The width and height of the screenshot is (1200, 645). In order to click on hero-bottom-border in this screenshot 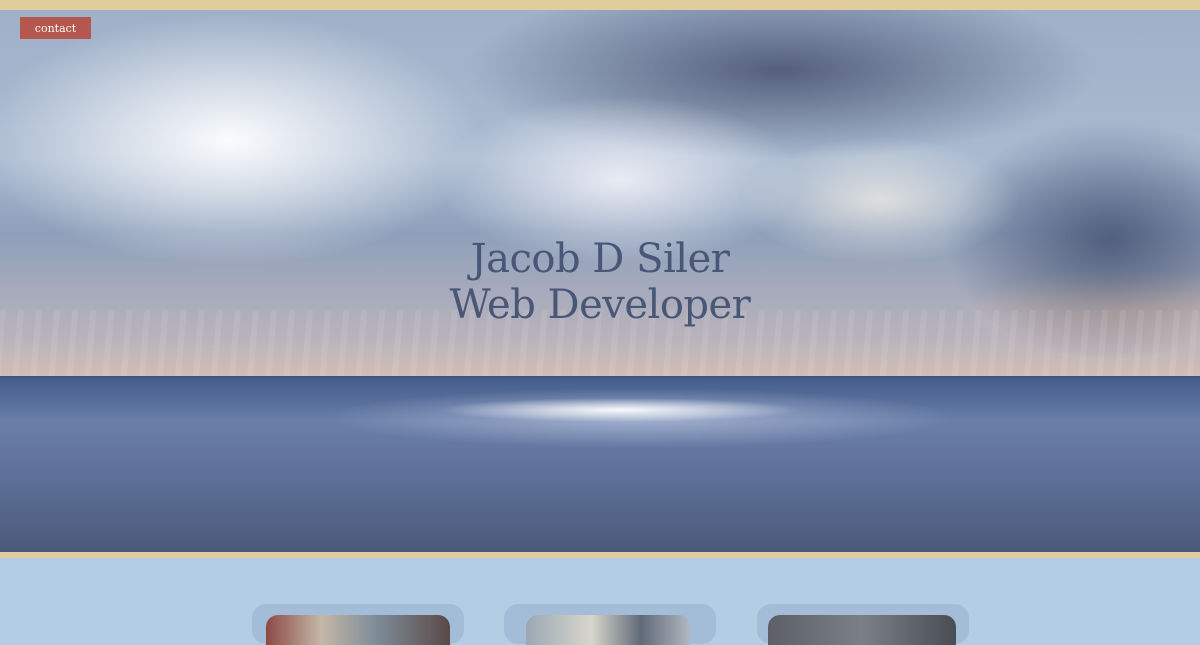, I will do `click(600, 555)`.